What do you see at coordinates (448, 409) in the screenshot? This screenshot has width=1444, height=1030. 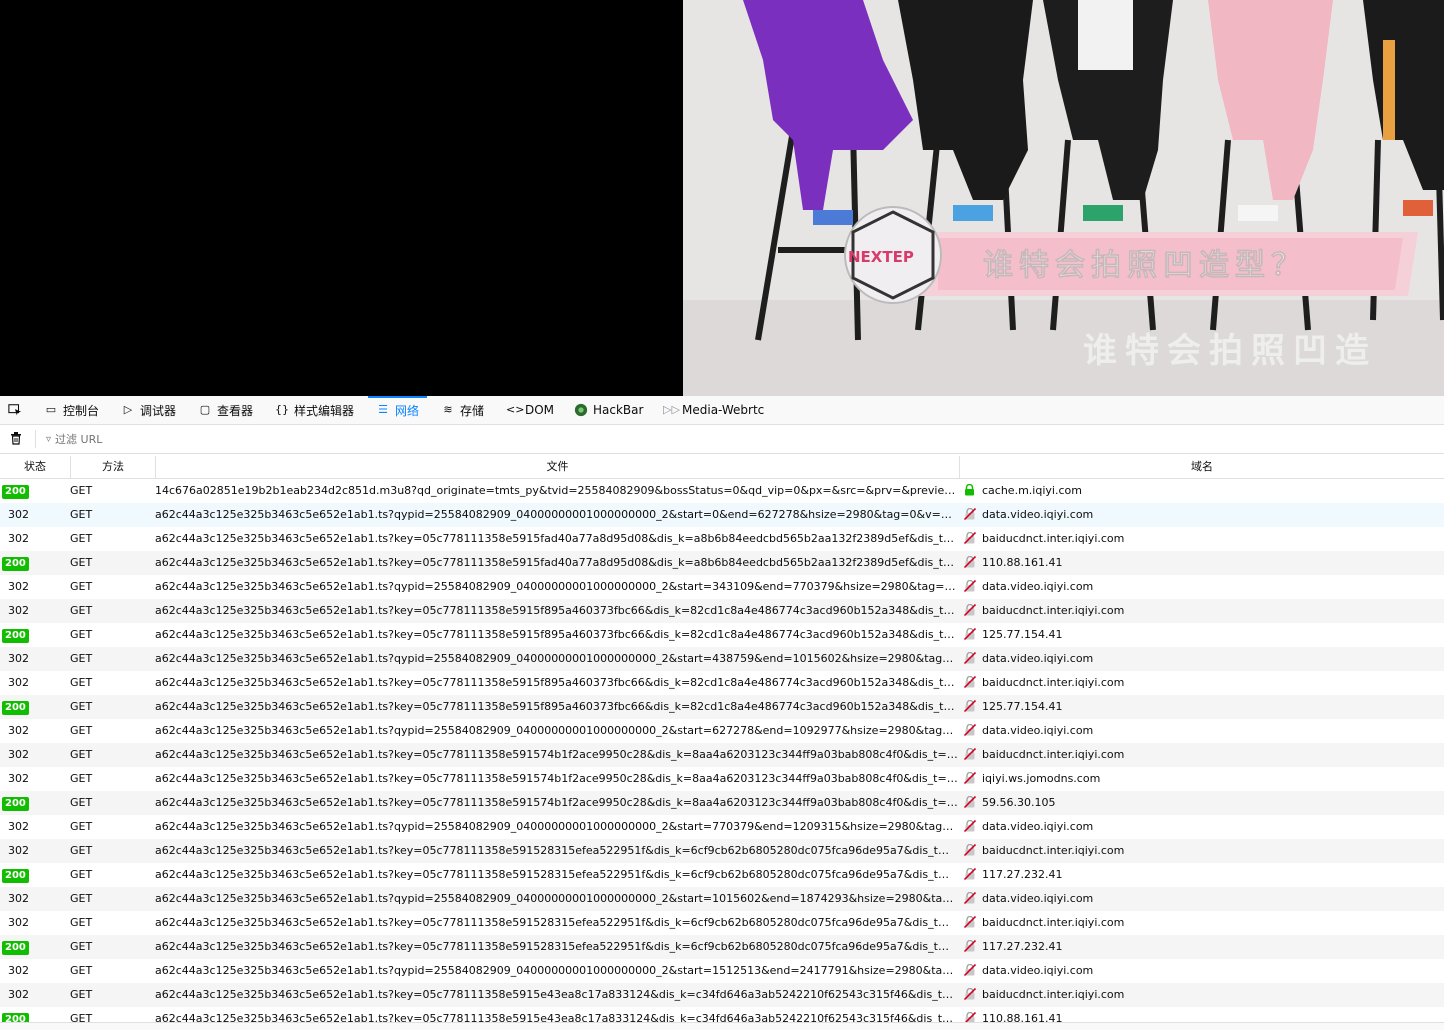 I see `storage-icon: ≋` at bounding box center [448, 409].